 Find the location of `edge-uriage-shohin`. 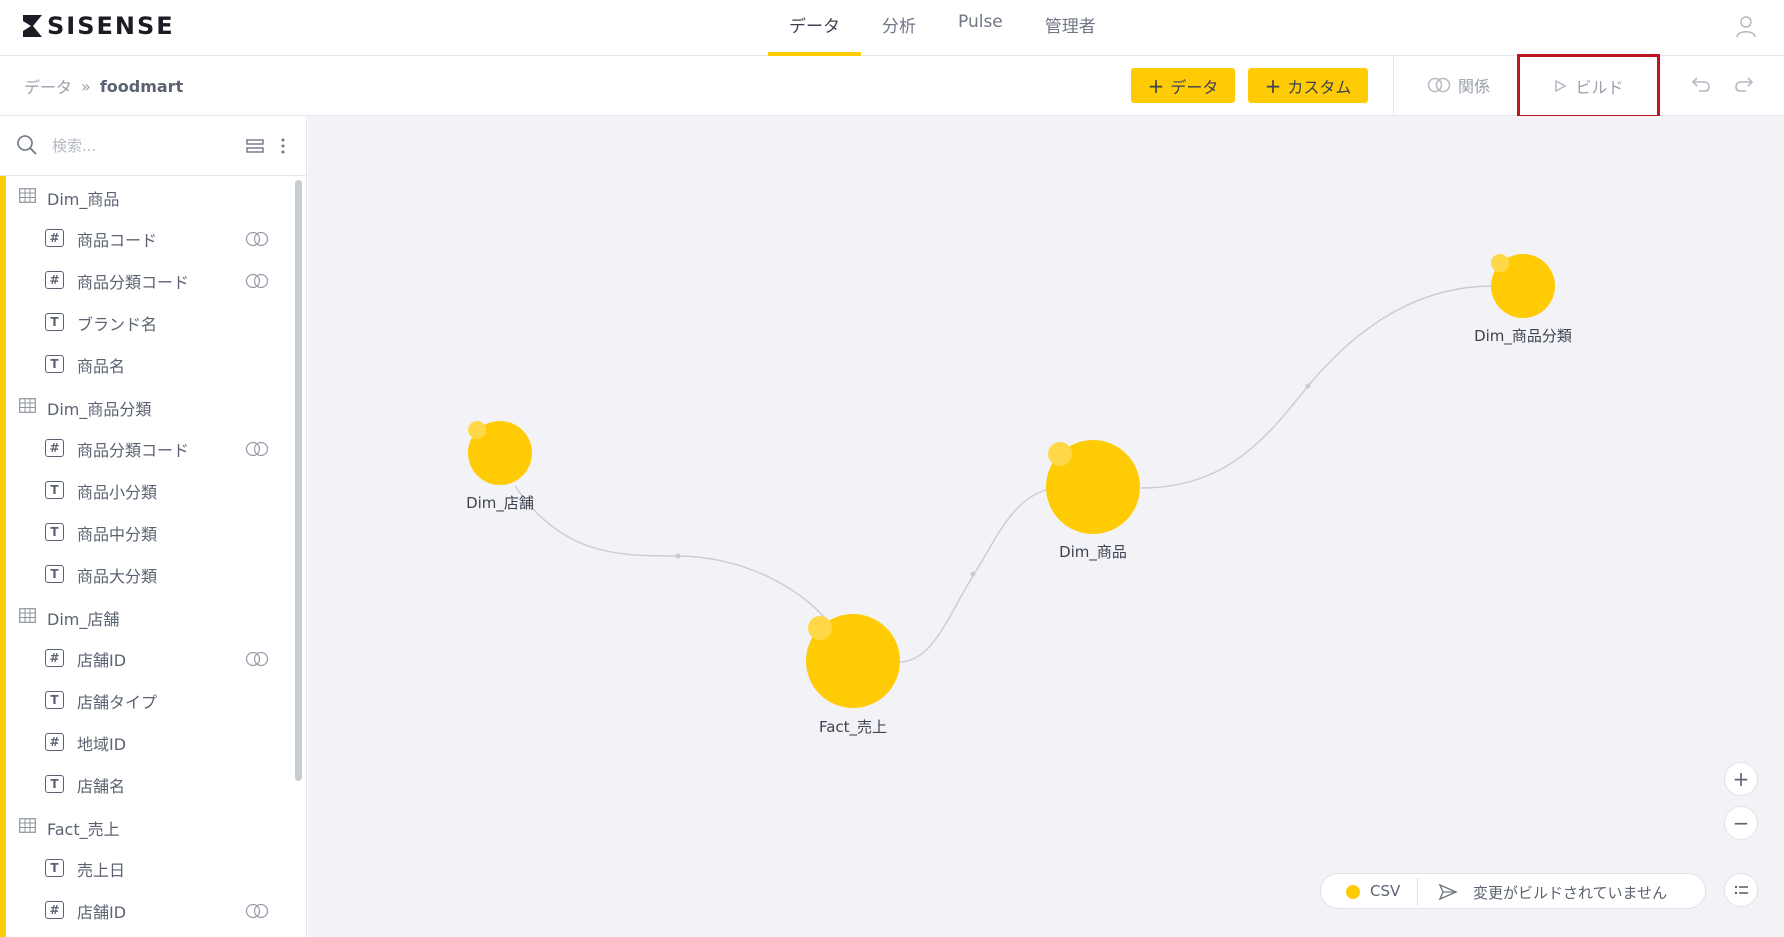

edge-uriage-shohin is located at coordinates (976, 575).